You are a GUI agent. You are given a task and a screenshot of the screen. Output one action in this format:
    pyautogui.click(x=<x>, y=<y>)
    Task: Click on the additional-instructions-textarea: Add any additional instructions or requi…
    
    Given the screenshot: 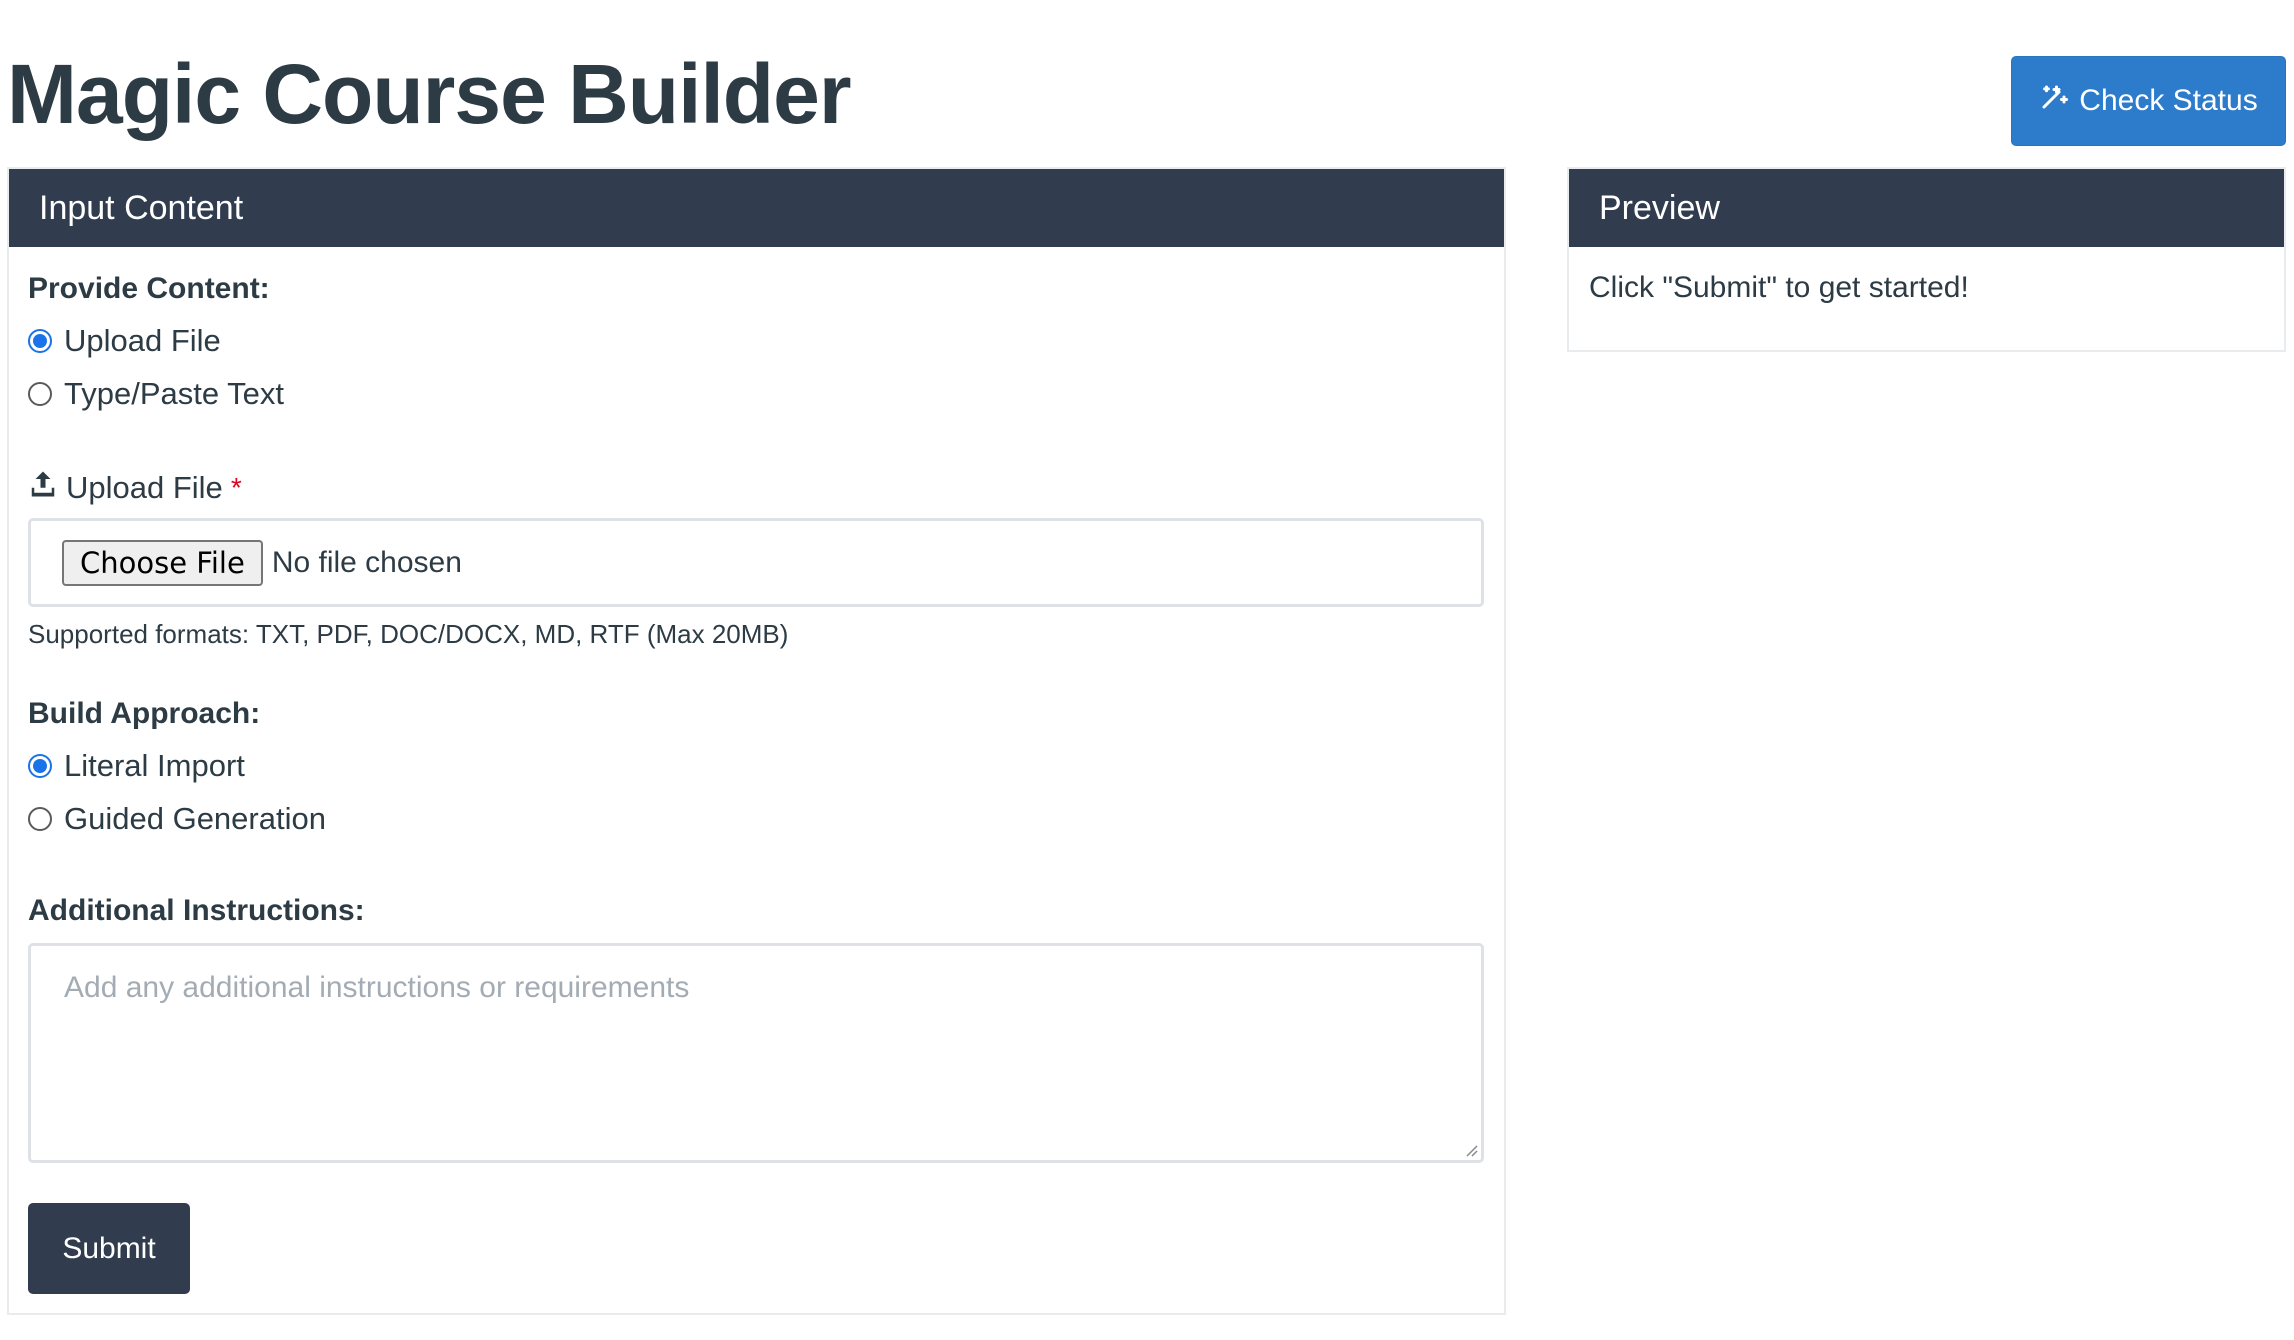 What is the action you would take?
    pyautogui.click(x=756, y=1053)
    